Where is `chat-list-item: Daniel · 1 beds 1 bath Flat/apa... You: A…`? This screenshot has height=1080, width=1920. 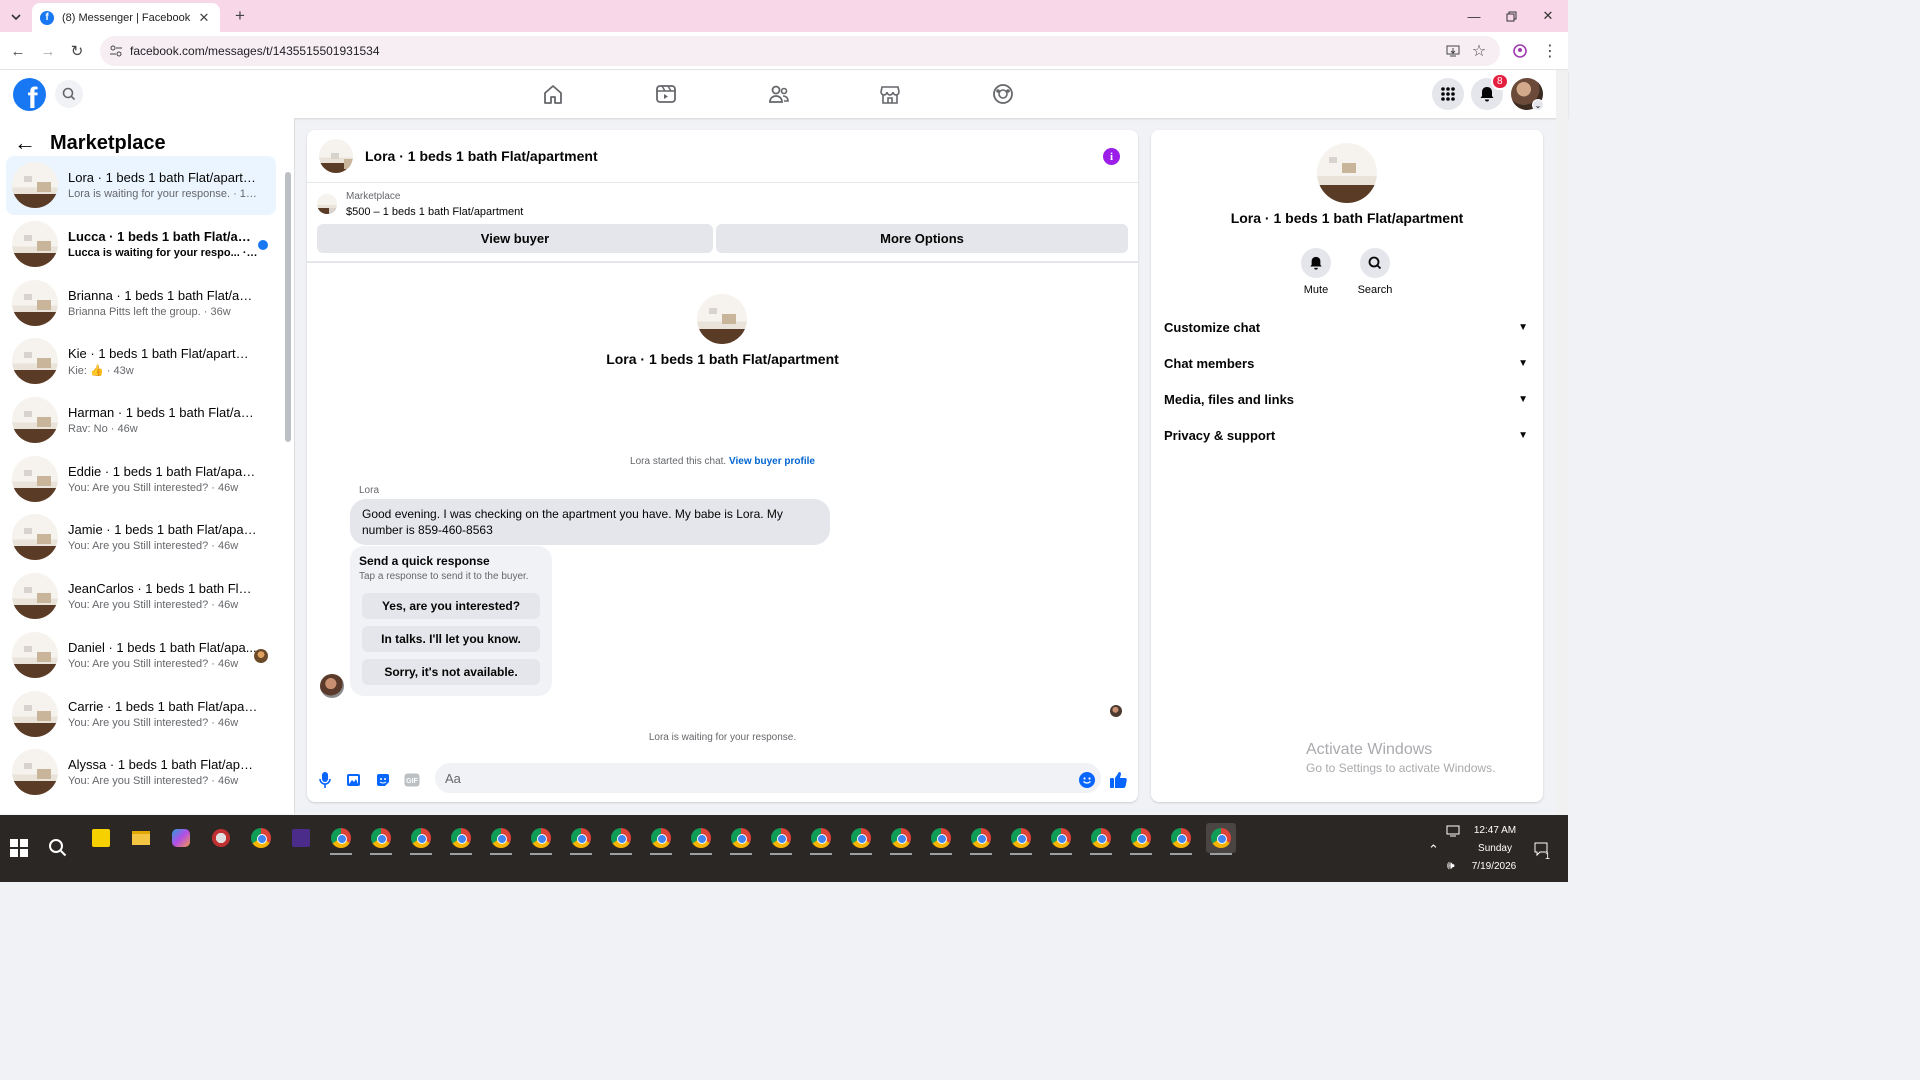
chat-list-item: Daniel · 1 beds 1 bath Flat/apa... You: A… is located at coordinates (141, 655).